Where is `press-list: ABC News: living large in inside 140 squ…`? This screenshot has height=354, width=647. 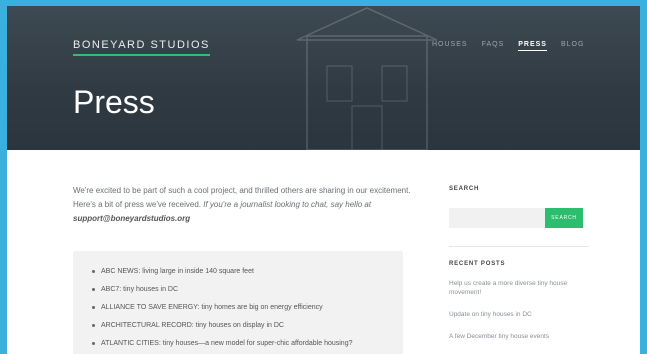
press-list: ABC News: living large in inside 140 squ… is located at coordinates (238, 299).